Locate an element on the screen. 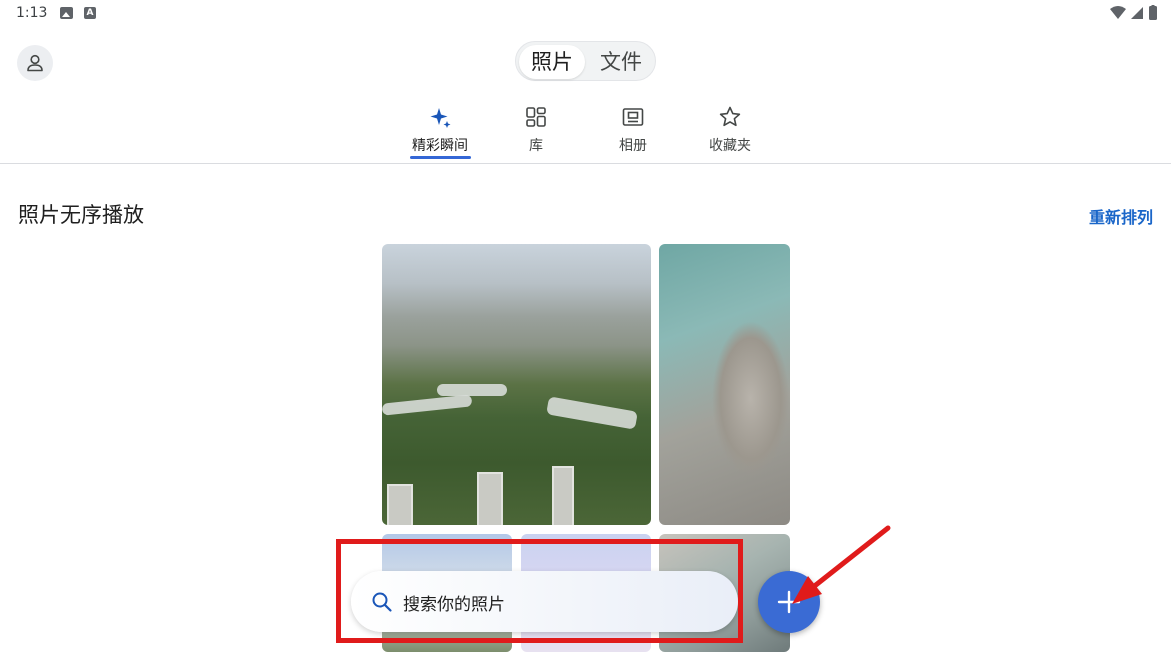  toggle-photos: 照片 is located at coordinates (552, 62).